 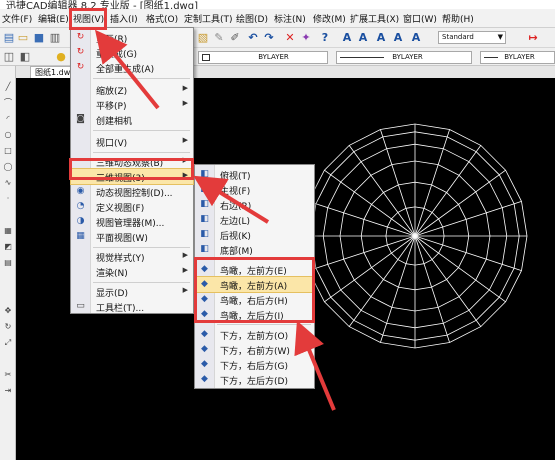 I want to click on table-tool-icon: ▤, so click(x=8, y=263).